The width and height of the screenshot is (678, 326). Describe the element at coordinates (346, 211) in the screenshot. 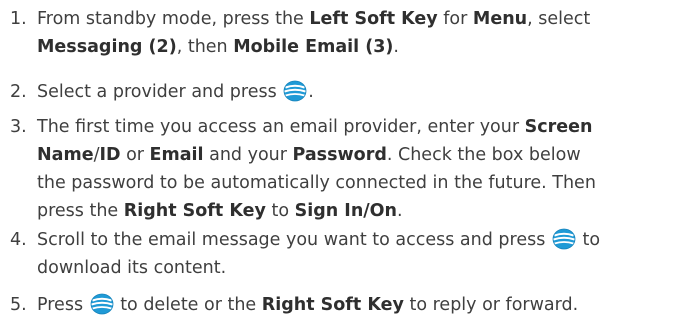

I see `sign-in-on-label: Sign In/On` at that location.